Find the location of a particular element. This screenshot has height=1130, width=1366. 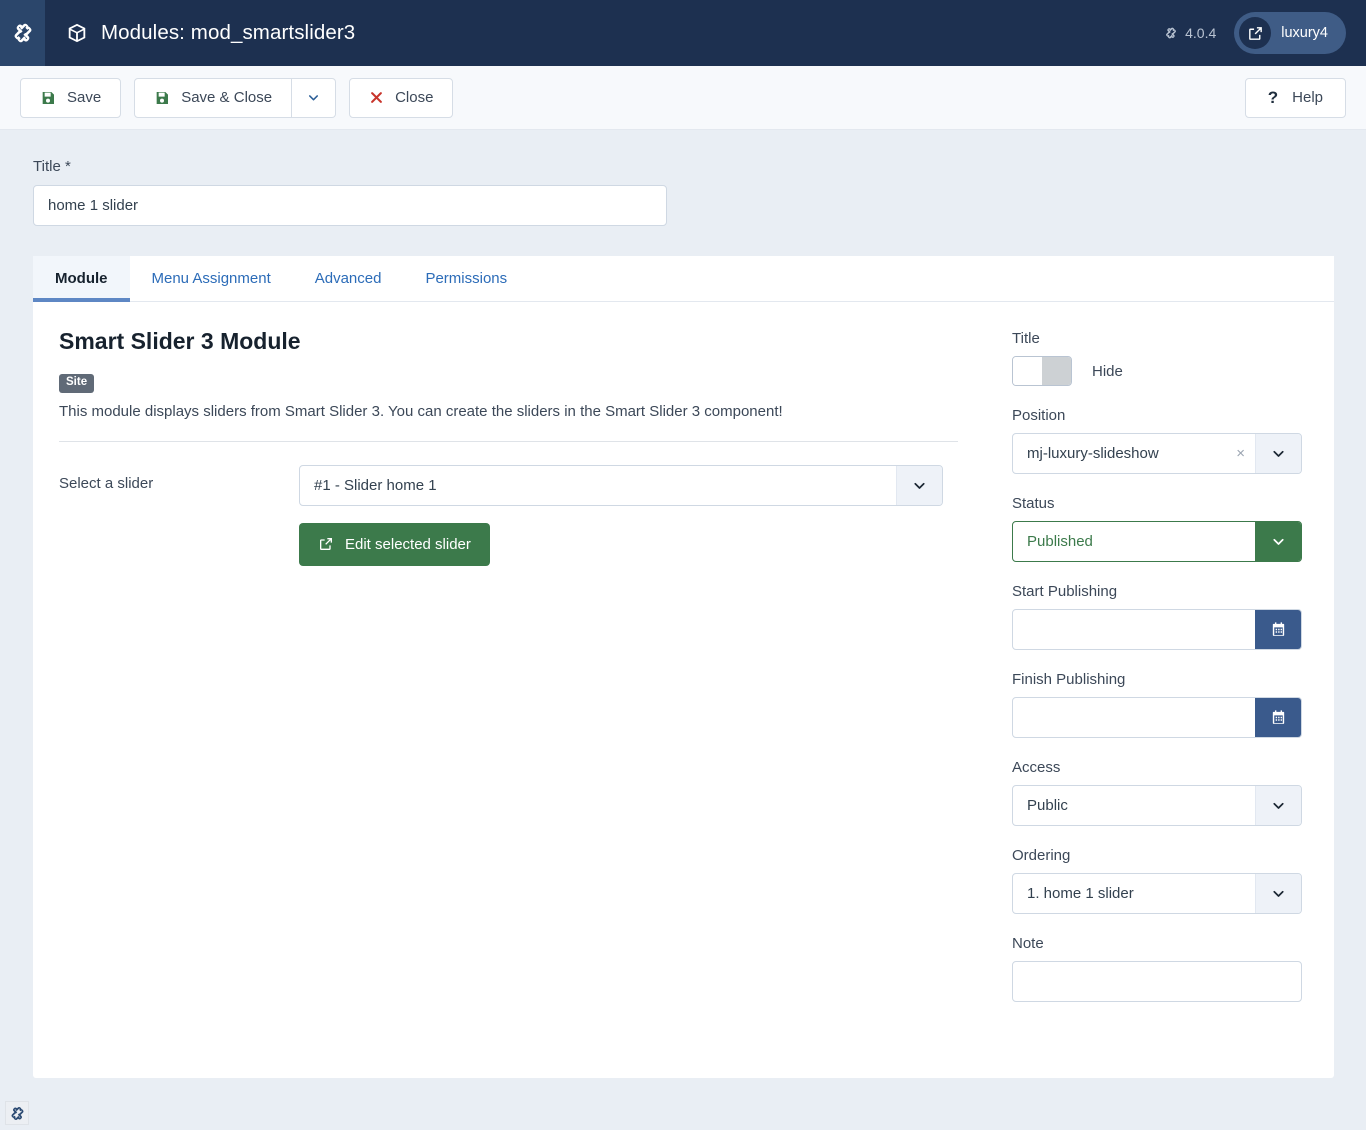

finish-publishing-calendar-button is located at coordinates (1278, 717).